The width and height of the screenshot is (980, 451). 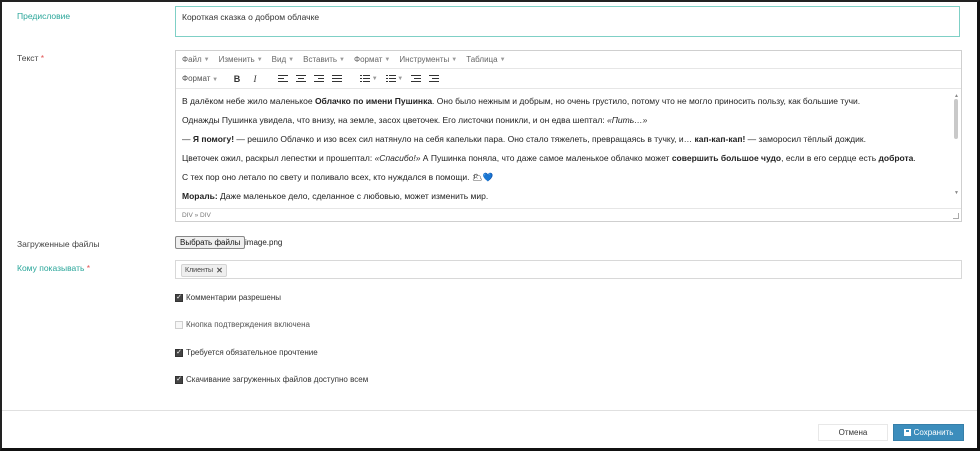 What do you see at coordinates (914, 158) in the screenshot?
I see `text-run: .` at bounding box center [914, 158].